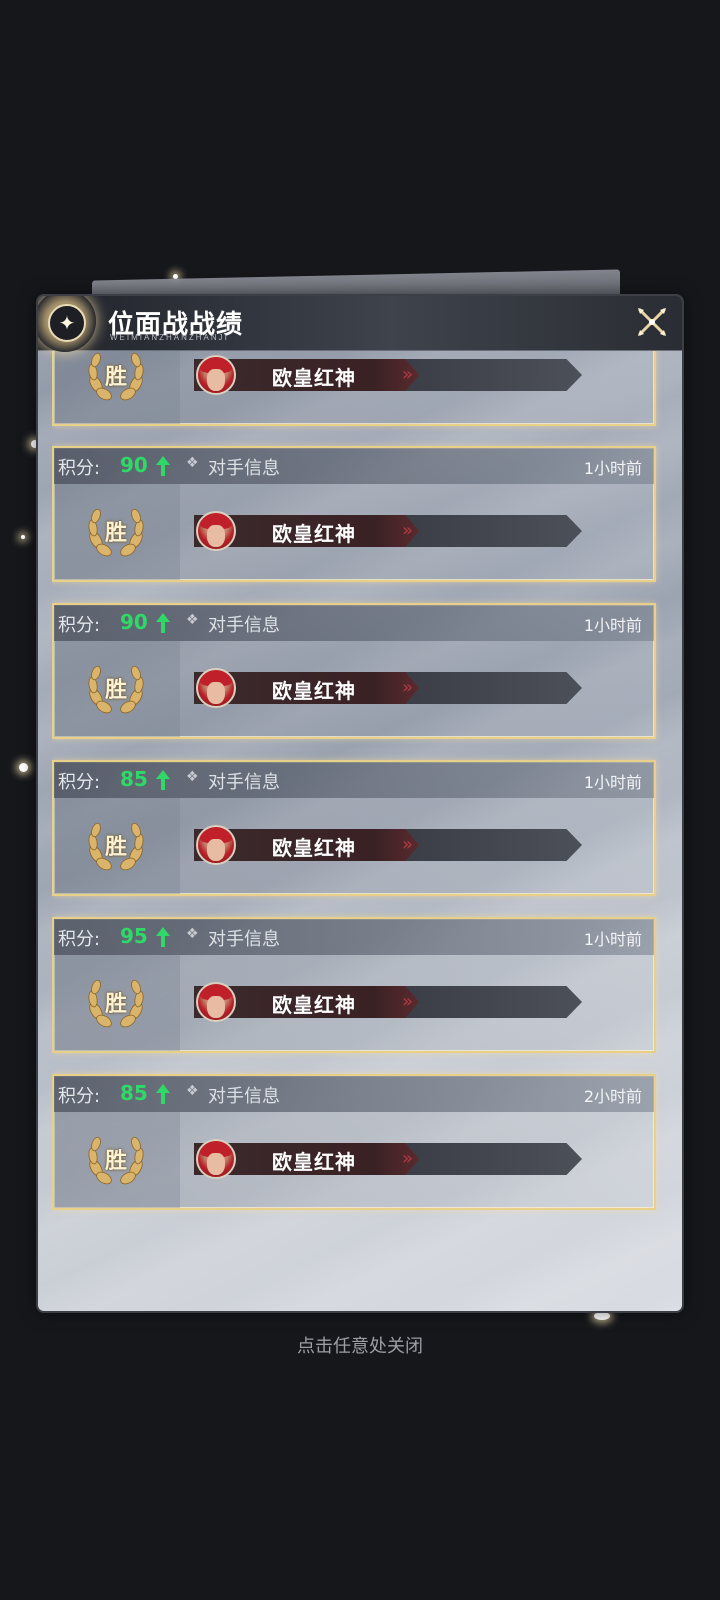 This screenshot has height=1600, width=720. What do you see at coordinates (354, 1094) in the screenshot?
I see `card-header: 积分: 85 ❖ 对手信息 2小时前` at bounding box center [354, 1094].